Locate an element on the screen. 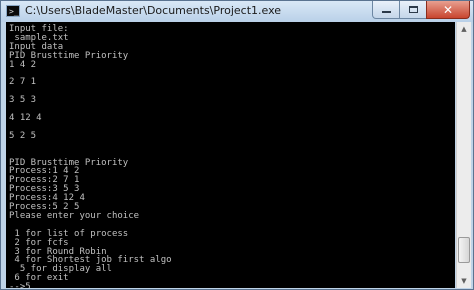 This screenshot has height=290, width=474. console-line: 1 4 2 is located at coordinates (23, 64).